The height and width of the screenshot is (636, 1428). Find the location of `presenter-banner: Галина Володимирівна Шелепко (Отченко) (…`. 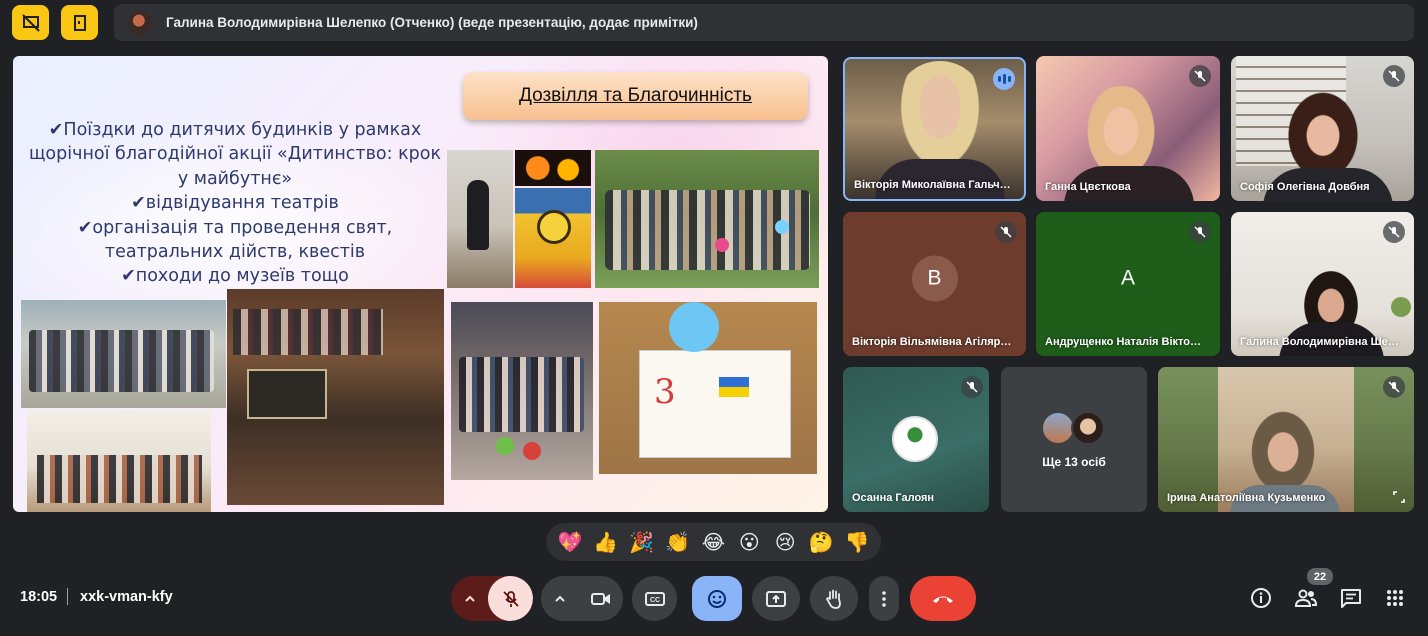

presenter-banner: Галина Володимирівна Шелепко (Отченко) (… is located at coordinates (764, 22).